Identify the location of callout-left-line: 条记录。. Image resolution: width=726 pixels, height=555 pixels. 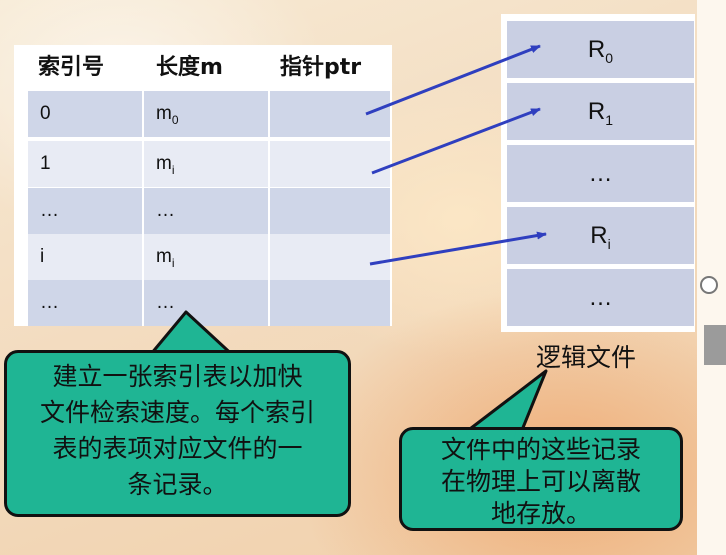
(177, 484).